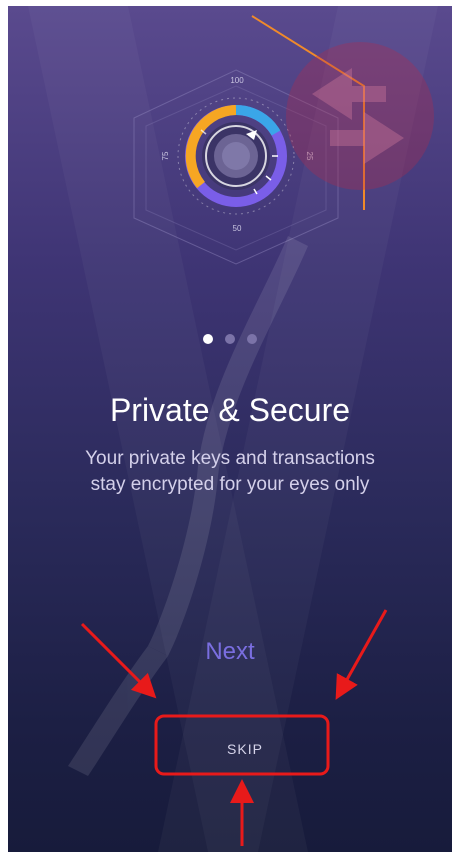 This screenshot has width=459, height=858. Describe the element at coordinates (230, 458) in the screenshot. I see `subtitle-line: Your private keys and transactions` at that location.